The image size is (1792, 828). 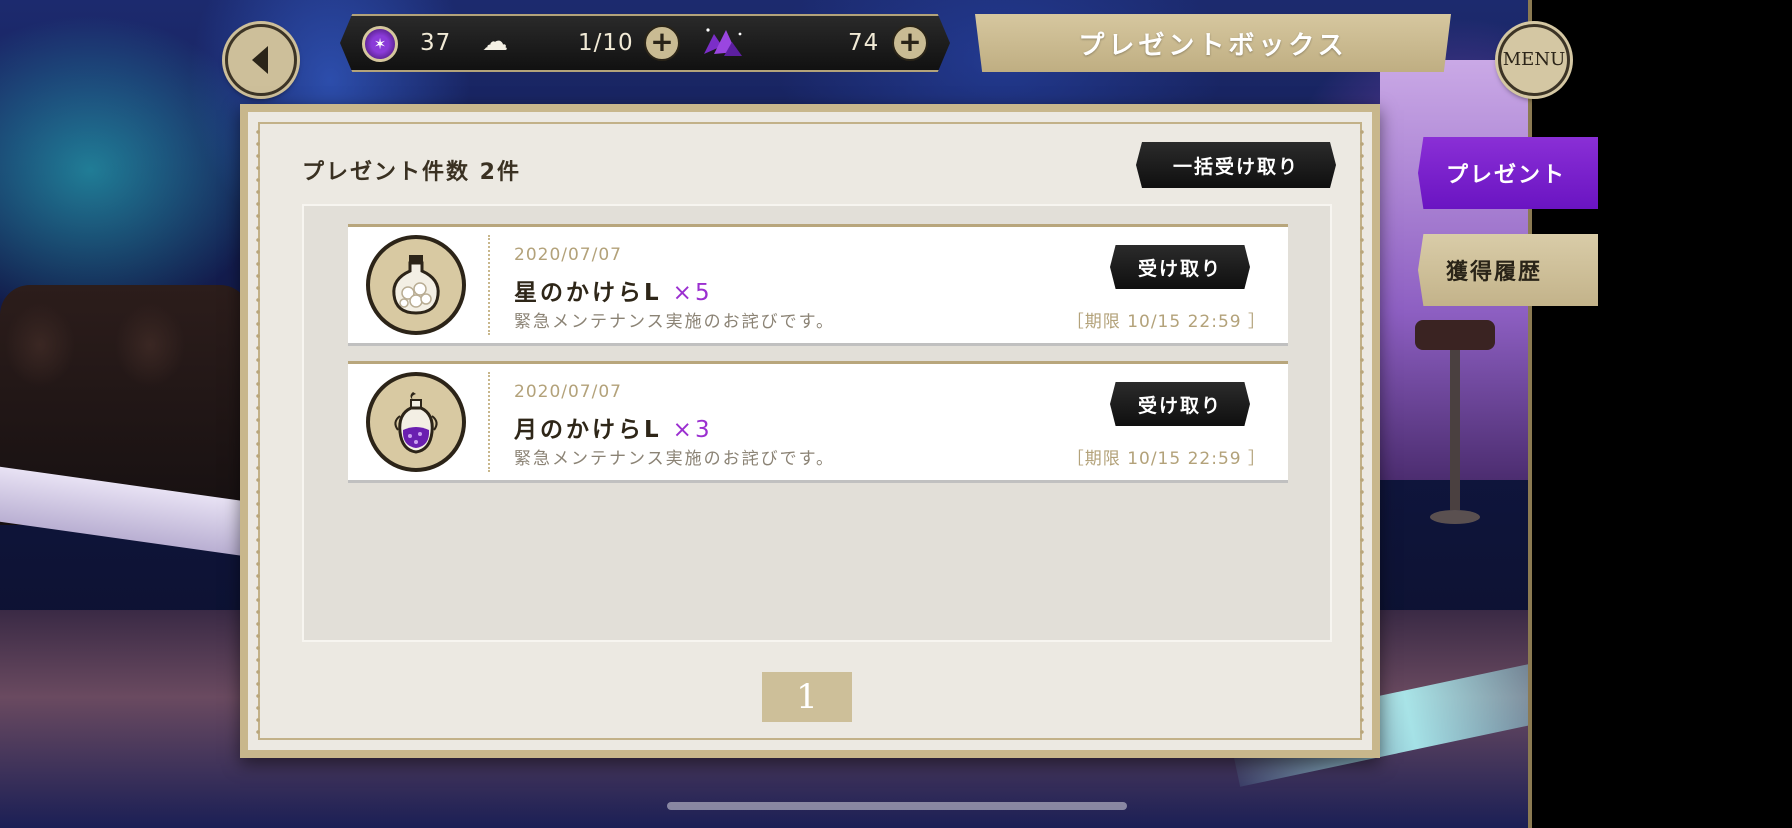 What do you see at coordinates (588, 430) in the screenshot?
I see `item-name-text: 月のかけらL` at bounding box center [588, 430].